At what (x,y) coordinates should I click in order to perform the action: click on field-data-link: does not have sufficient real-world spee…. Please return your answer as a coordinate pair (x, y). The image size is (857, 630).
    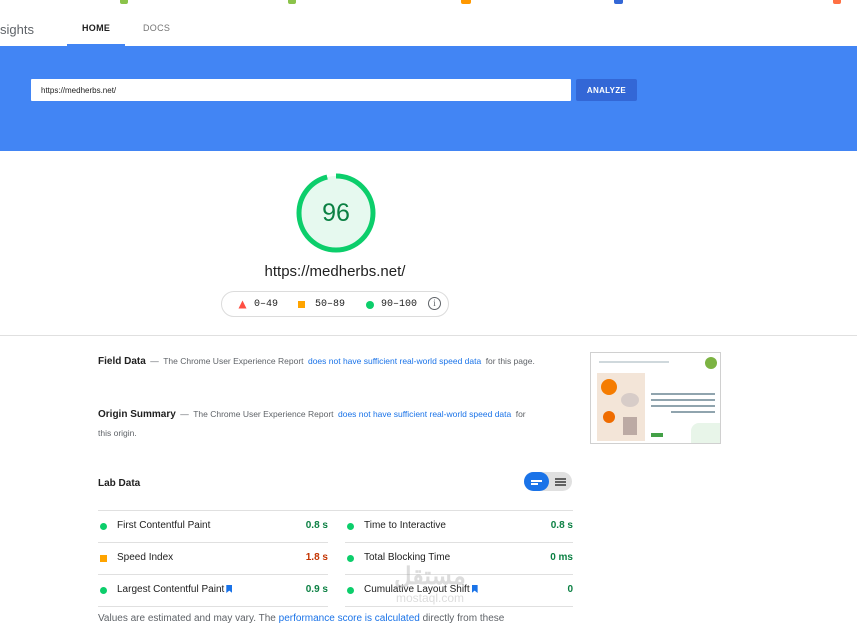
    Looking at the image, I should click on (394, 361).